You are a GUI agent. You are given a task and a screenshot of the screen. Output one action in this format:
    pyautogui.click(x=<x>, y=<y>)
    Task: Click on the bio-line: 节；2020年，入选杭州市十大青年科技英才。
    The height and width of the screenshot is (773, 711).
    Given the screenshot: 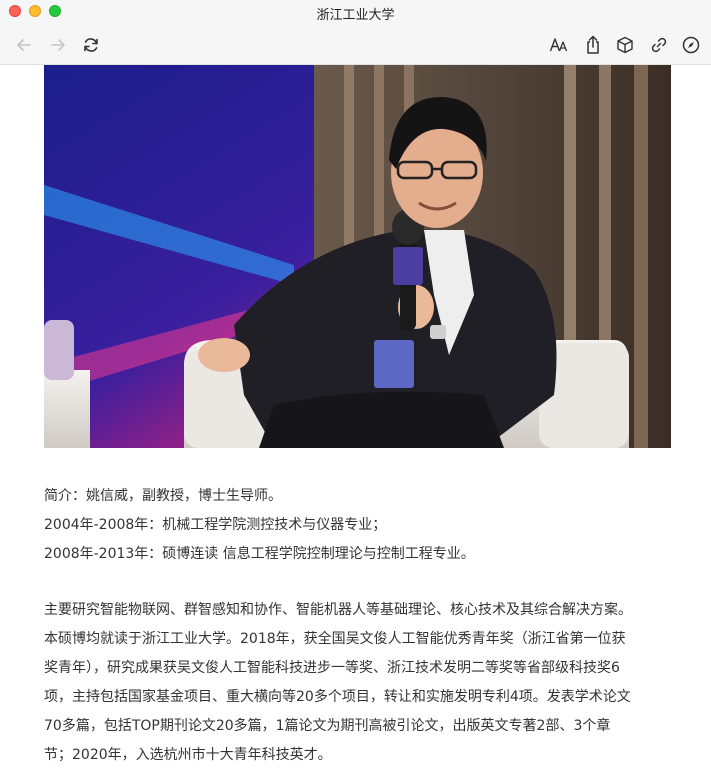 What is the action you would take?
    pyautogui.click(x=188, y=755)
    